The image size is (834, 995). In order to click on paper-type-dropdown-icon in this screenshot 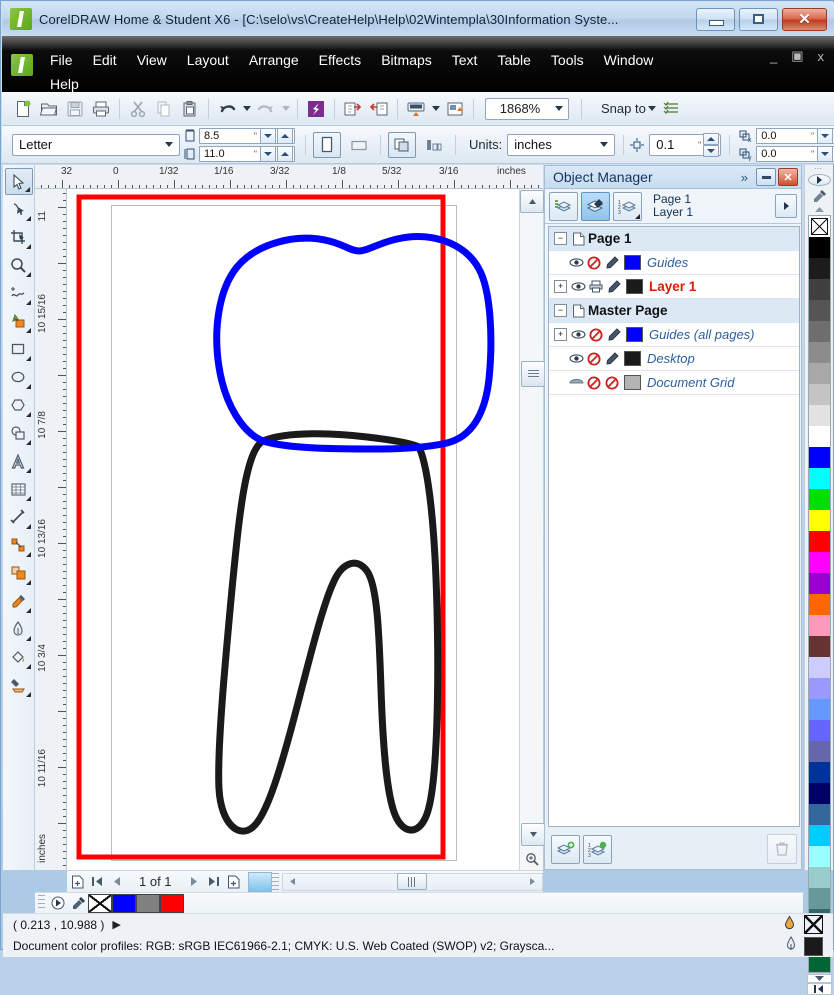, I will do `click(169, 145)`.